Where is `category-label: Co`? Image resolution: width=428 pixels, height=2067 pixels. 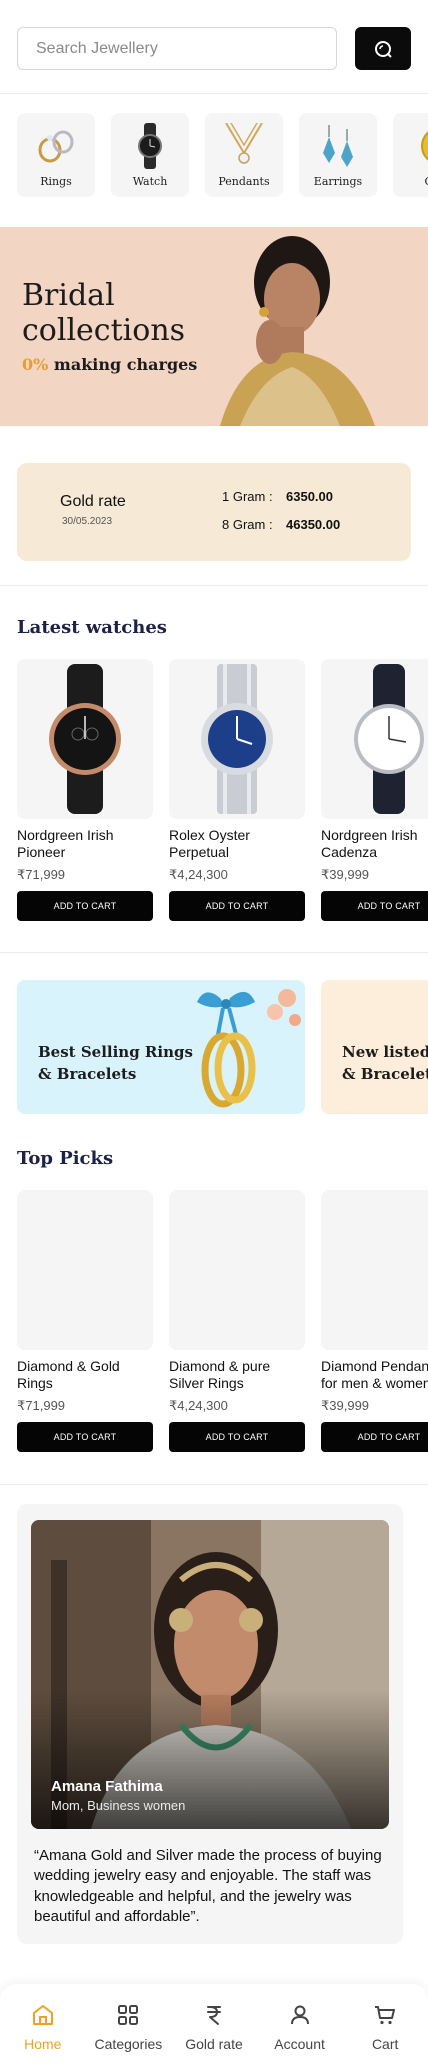 category-label: Co is located at coordinates (426, 181).